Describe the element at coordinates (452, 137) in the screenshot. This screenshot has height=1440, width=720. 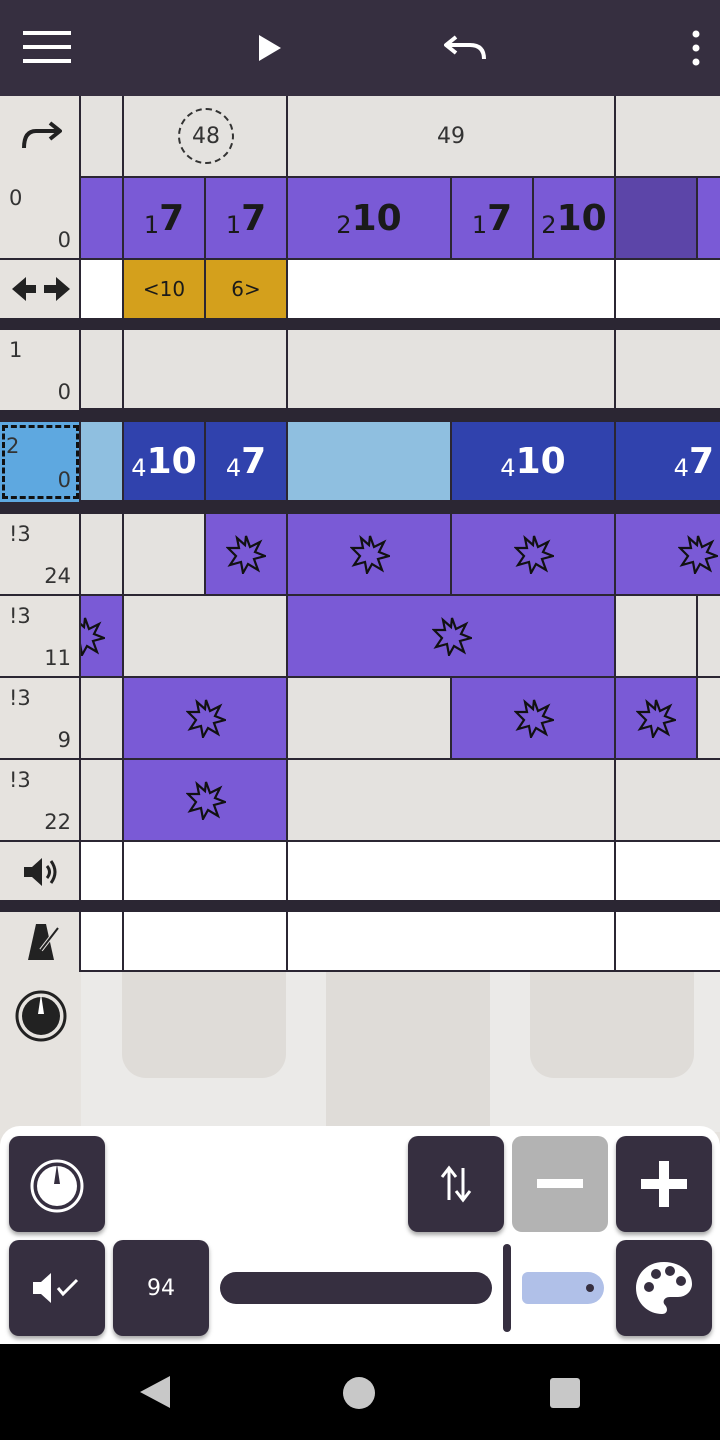
I see `beat-header-49: 49` at that location.